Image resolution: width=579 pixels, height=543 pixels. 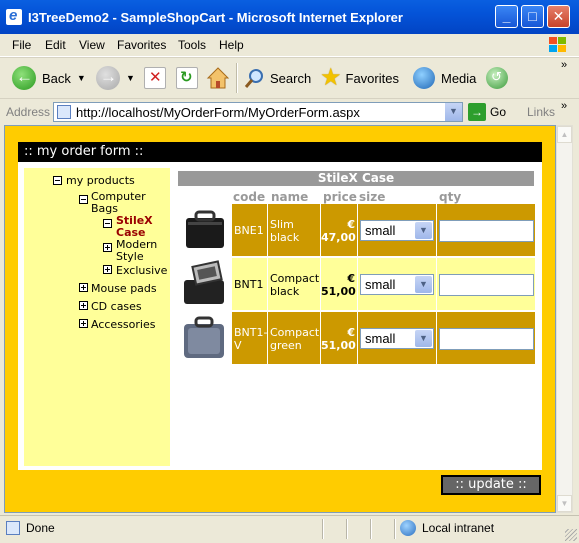 What do you see at coordinates (21, 45) in the screenshot?
I see `menu-file: File` at bounding box center [21, 45].